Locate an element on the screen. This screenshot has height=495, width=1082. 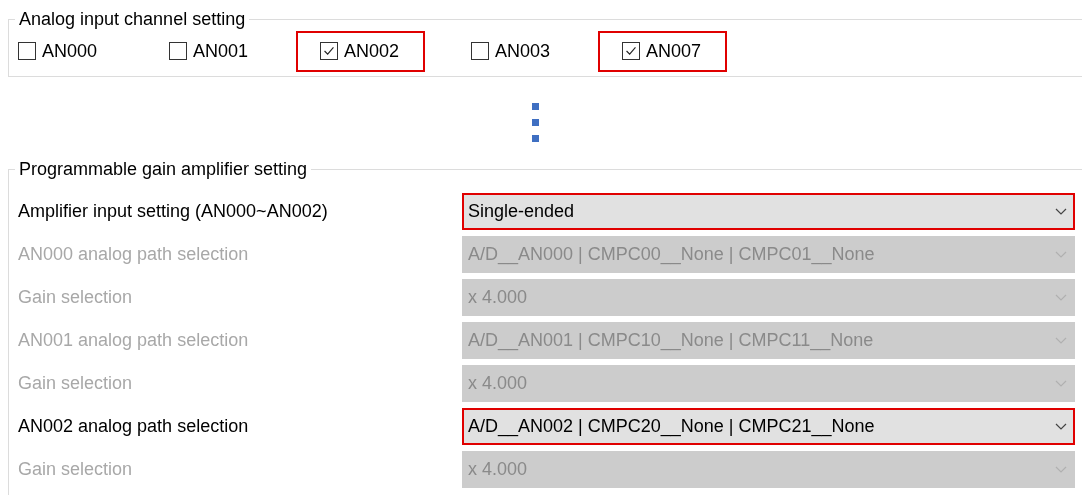
checkbox-label: AN002 is located at coordinates (372, 51).